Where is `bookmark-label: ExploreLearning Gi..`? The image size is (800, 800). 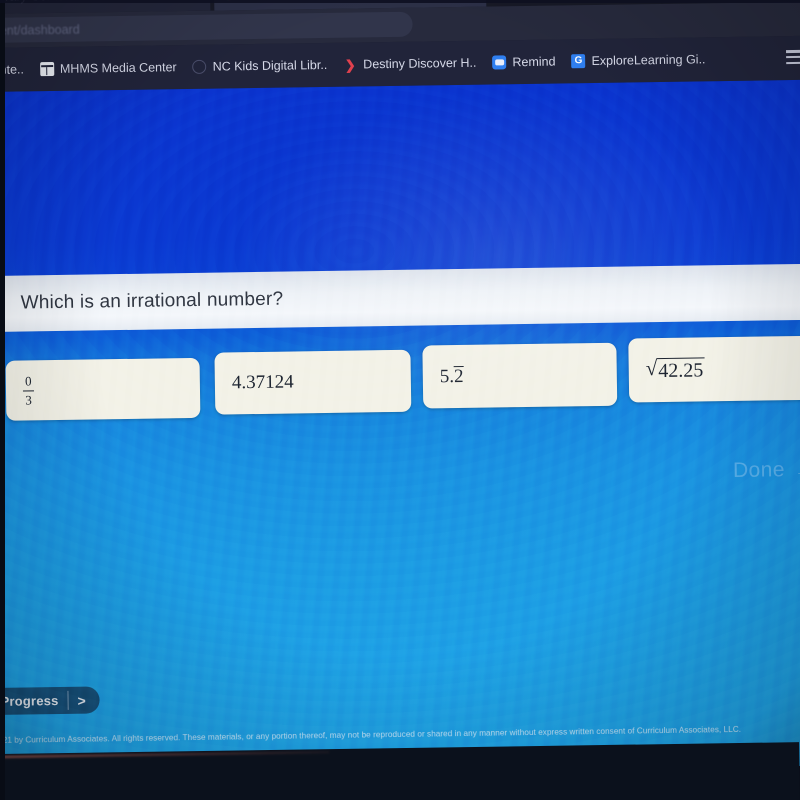
bookmark-label: ExploreLearning Gi.. is located at coordinates (648, 60).